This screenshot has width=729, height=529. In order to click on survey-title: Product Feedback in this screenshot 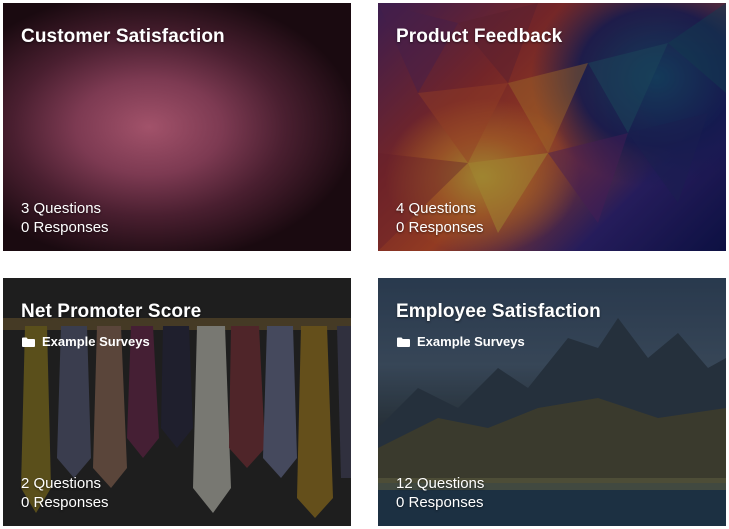, I will do `click(479, 36)`.